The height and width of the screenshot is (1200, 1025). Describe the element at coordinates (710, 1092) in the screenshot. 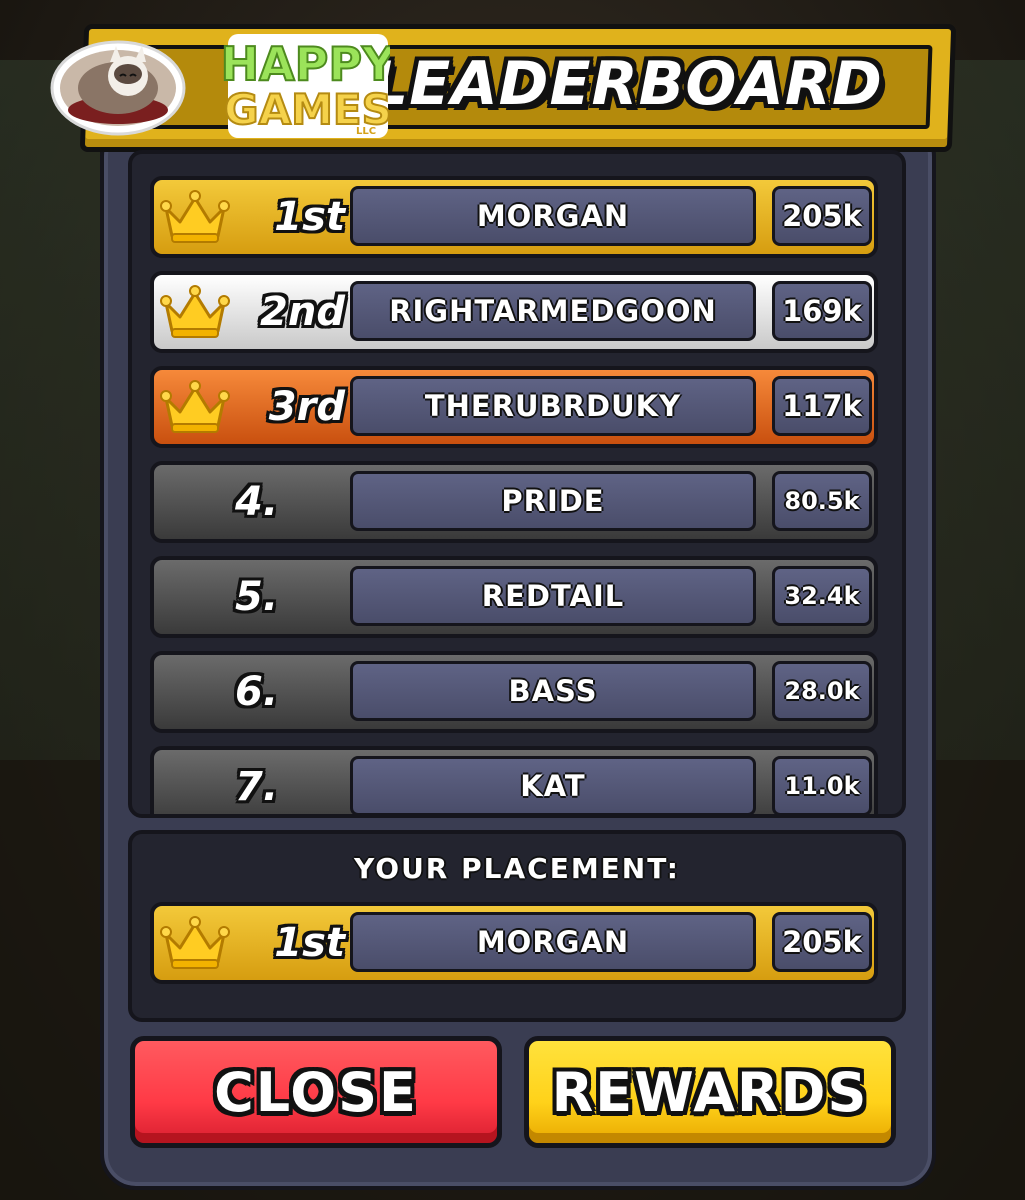

I see `rewards-button: REWARDS` at that location.